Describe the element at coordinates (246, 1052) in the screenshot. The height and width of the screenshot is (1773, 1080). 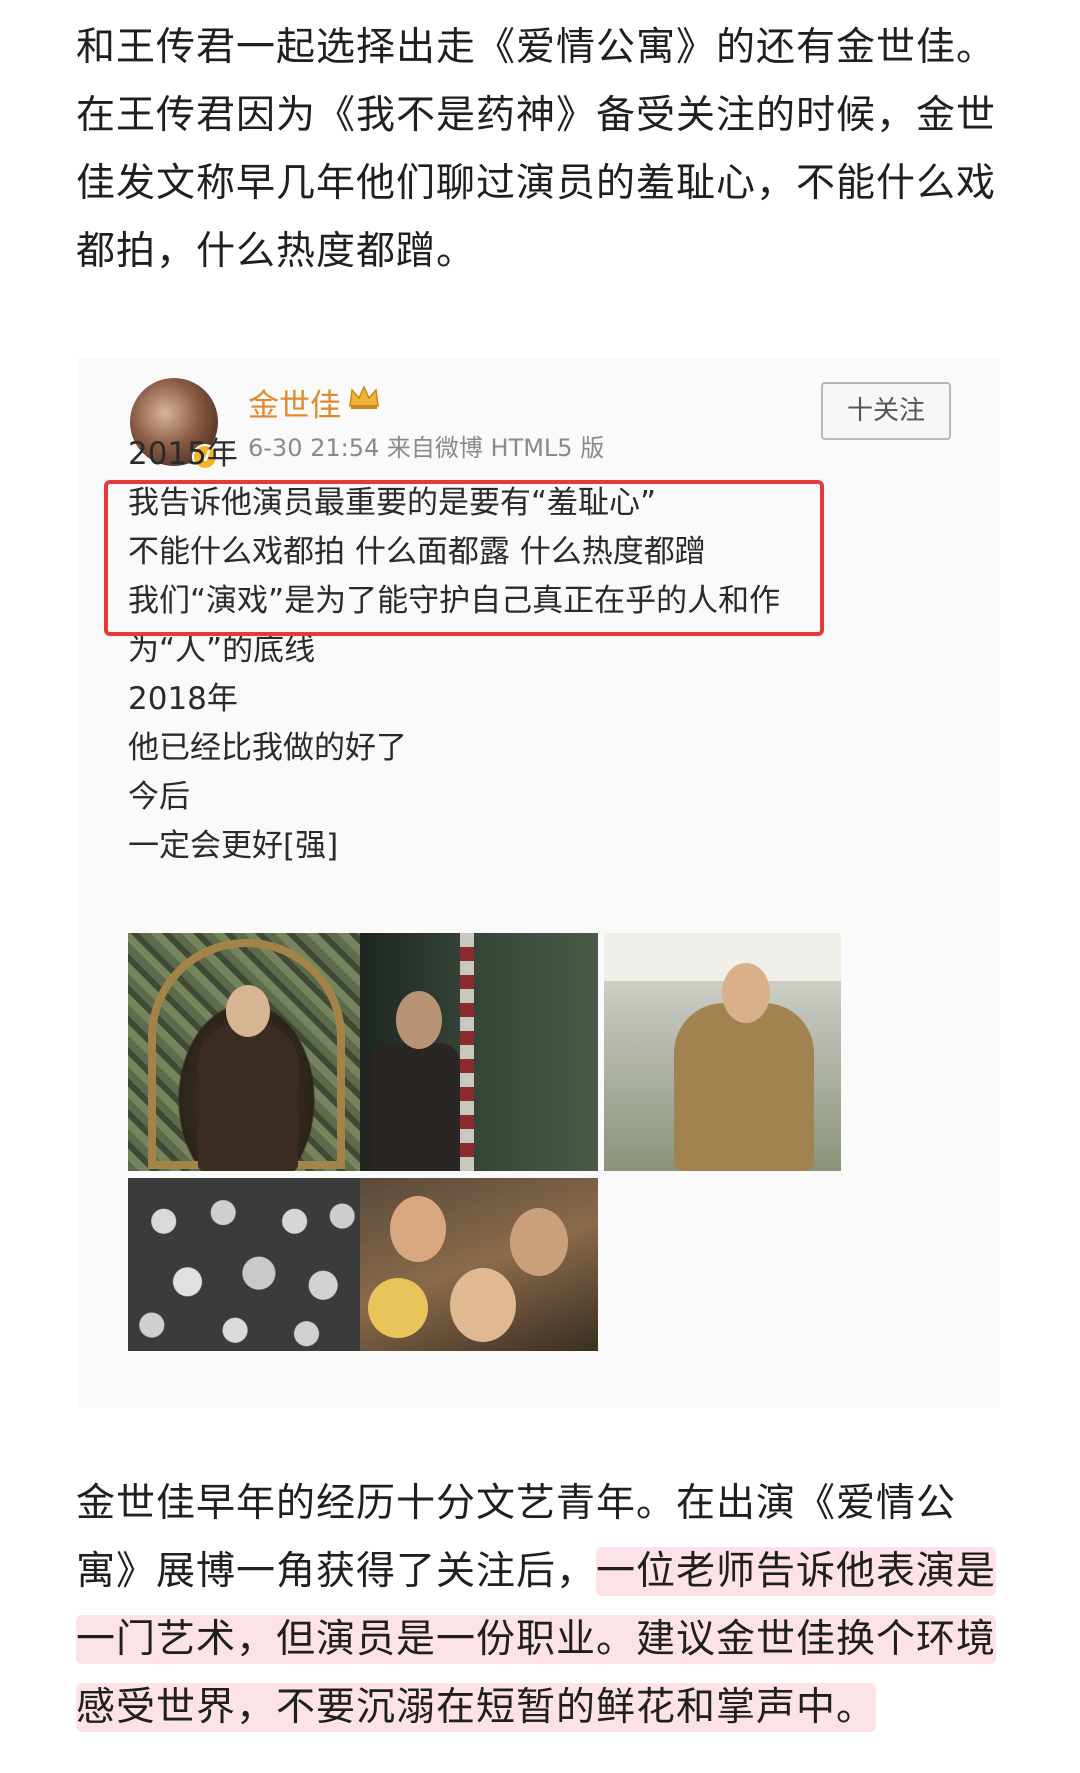
I see `photo-poster-dying-to-survive` at that location.